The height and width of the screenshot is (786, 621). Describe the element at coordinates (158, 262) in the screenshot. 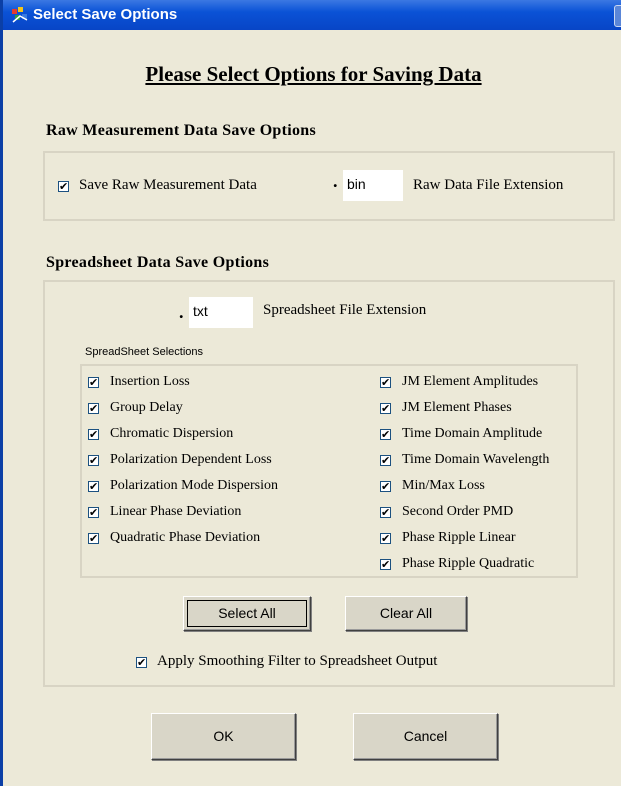

I see `spreadsheet-section-title: Spreadsheet Data Save Options` at that location.